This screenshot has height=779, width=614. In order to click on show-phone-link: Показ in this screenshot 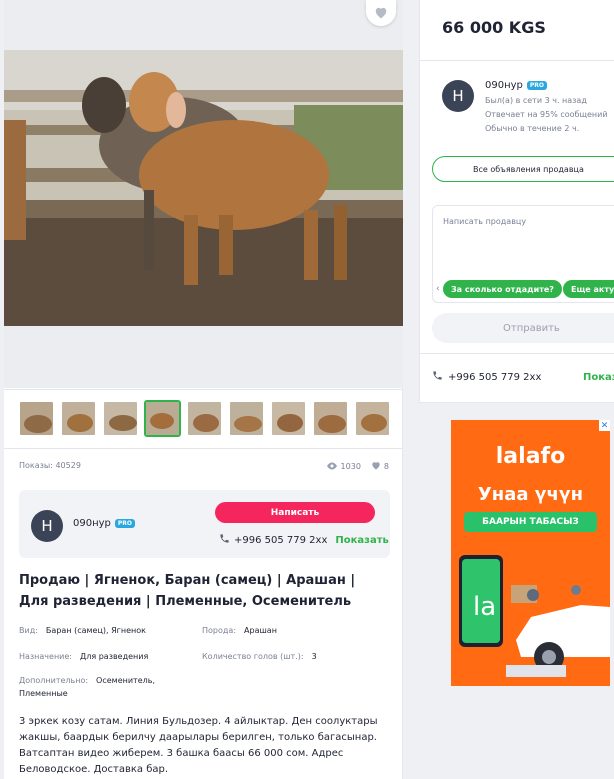, I will do `click(598, 377)`.